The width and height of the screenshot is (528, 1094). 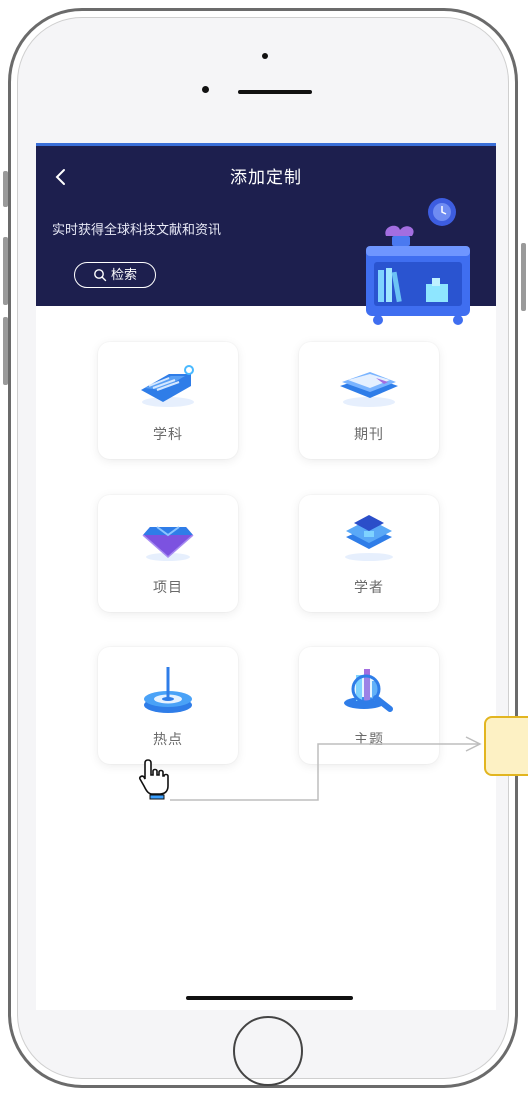 I want to click on card-topic: 主题, so click(x=369, y=705).